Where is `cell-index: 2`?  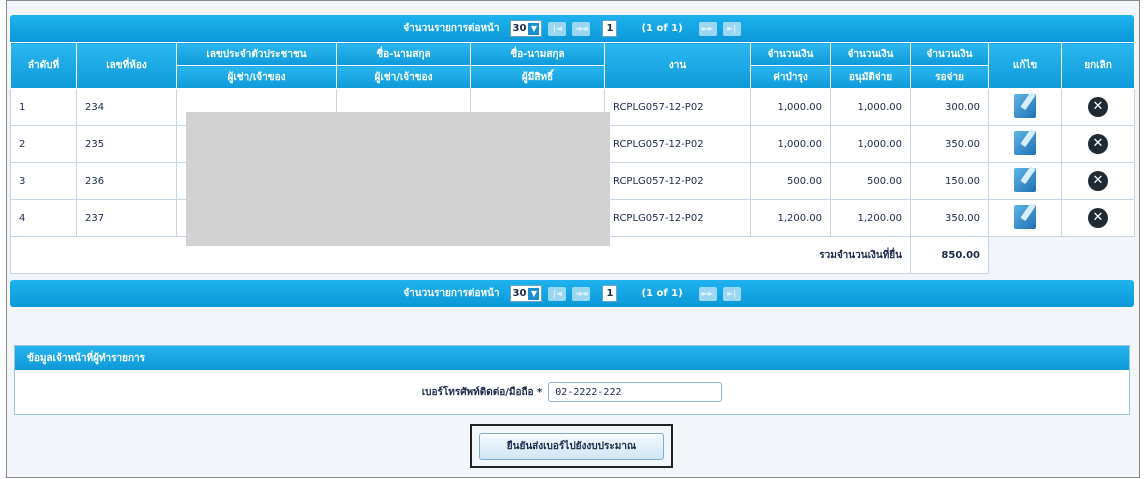 cell-index: 2 is located at coordinates (43, 144).